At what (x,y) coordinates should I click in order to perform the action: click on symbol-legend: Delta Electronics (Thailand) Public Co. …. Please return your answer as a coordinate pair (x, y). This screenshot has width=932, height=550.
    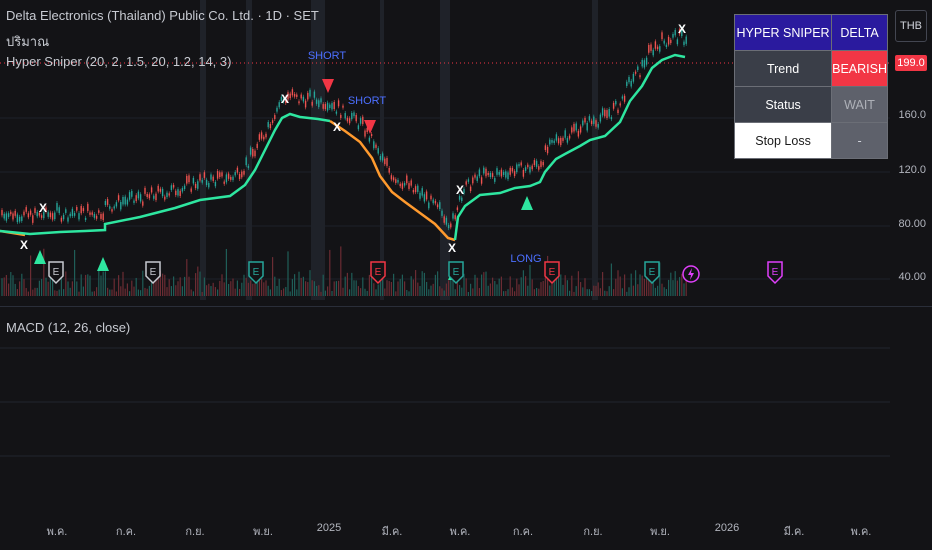
    Looking at the image, I should click on (162, 15).